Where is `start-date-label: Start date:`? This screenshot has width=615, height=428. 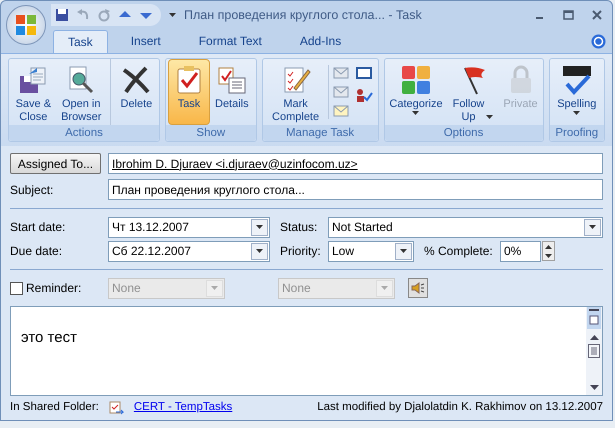
start-date-label: Start date: is located at coordinates (38, 227).